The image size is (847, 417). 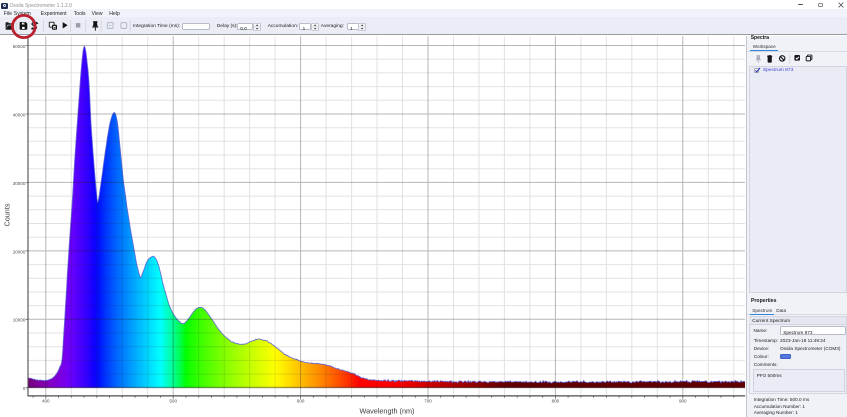 What do you see at coordinates (19, 251) in the screenshot?
I see `svg-text: 20000` at bounding box center [19, 251].